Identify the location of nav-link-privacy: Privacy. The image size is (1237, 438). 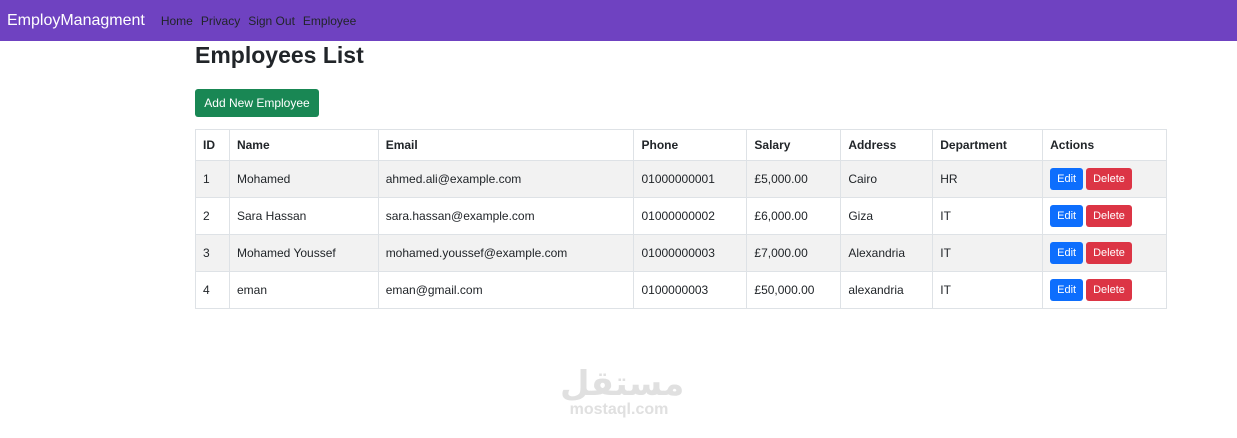
(220, 21).